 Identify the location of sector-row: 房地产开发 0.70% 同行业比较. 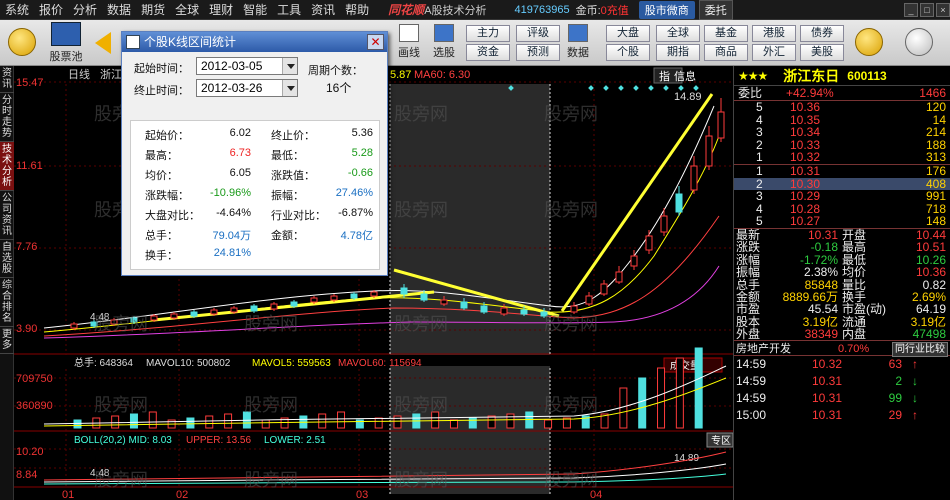
(842, 349).